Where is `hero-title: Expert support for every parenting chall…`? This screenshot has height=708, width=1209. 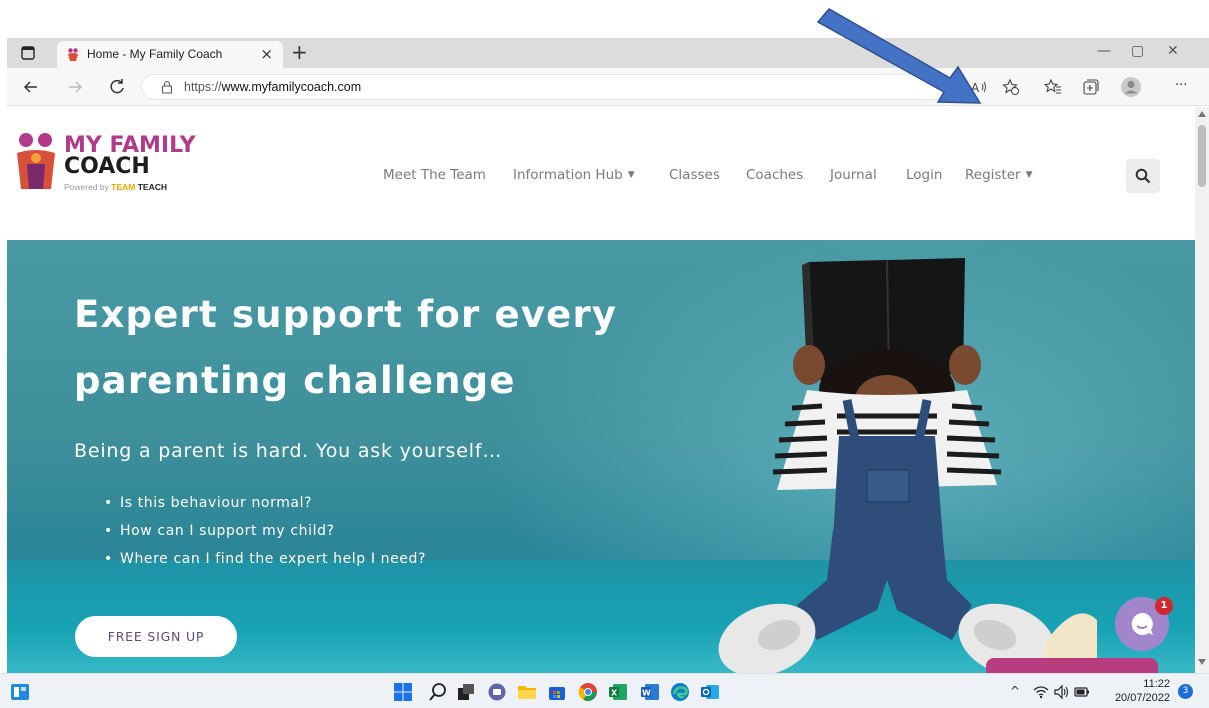
hero-title: Expert support for every parenting chall… is located at coordinates (374, 348).